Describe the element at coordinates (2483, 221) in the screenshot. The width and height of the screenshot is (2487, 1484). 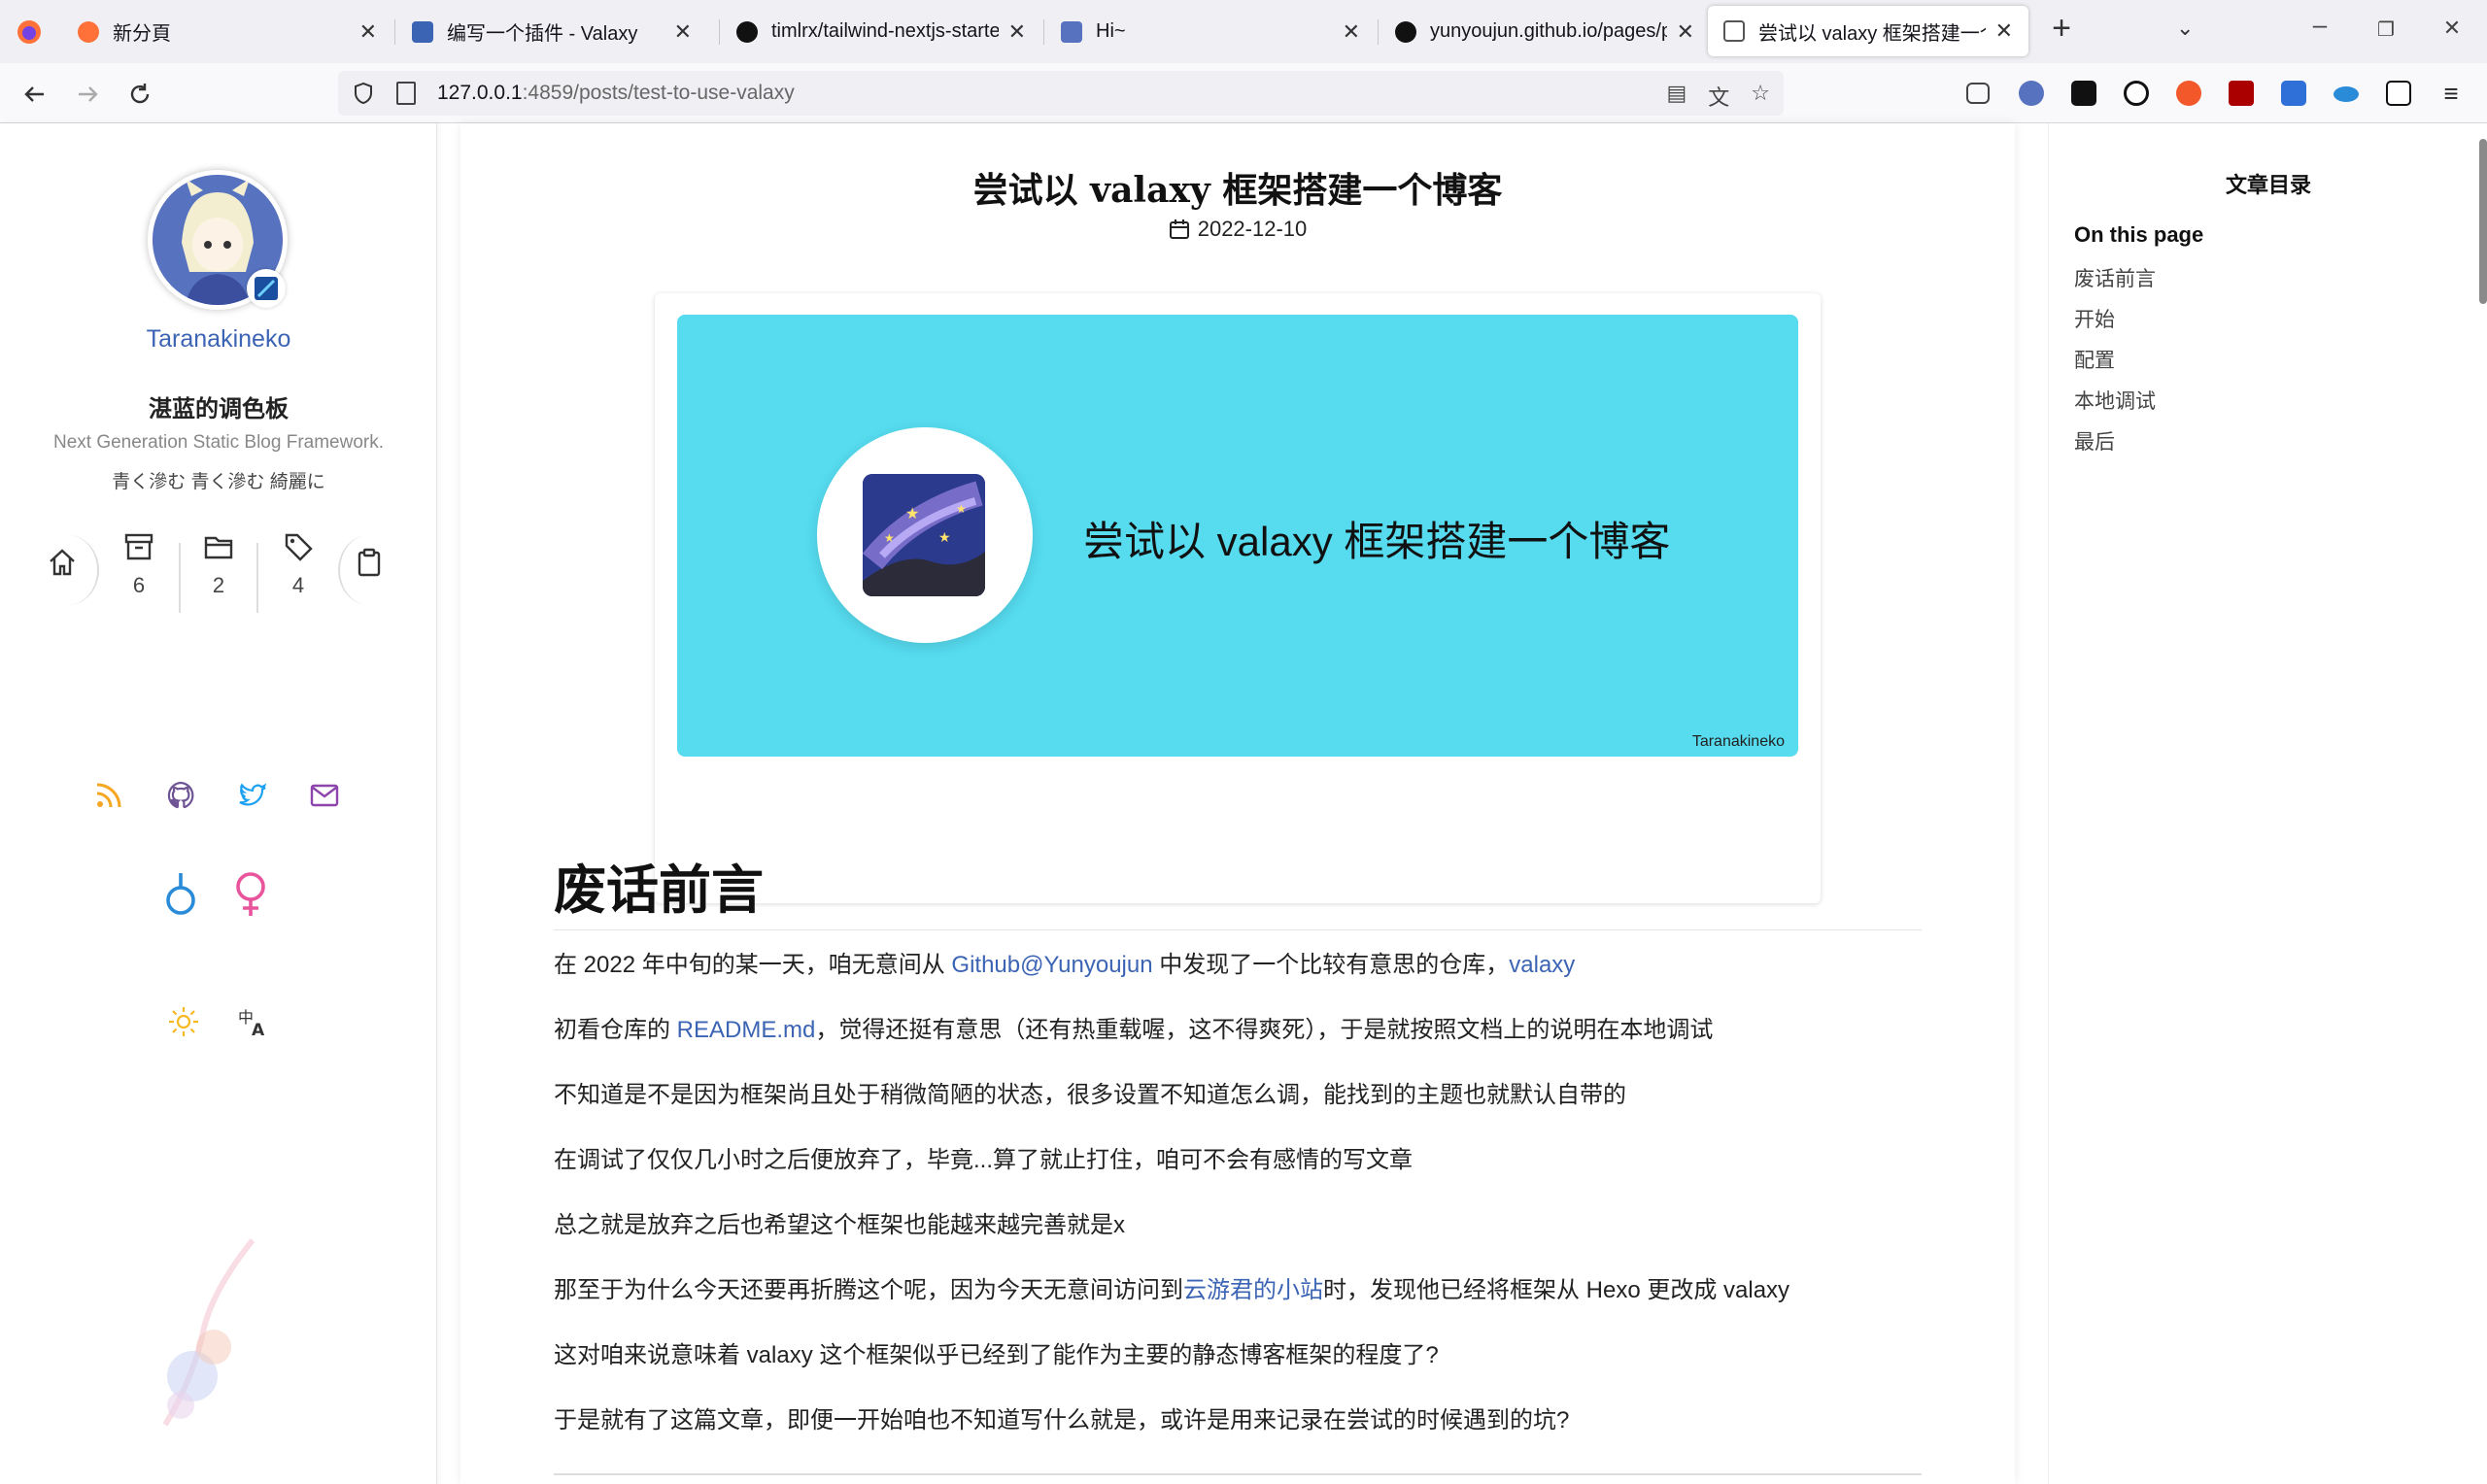
I see `scrollbar` at that location.